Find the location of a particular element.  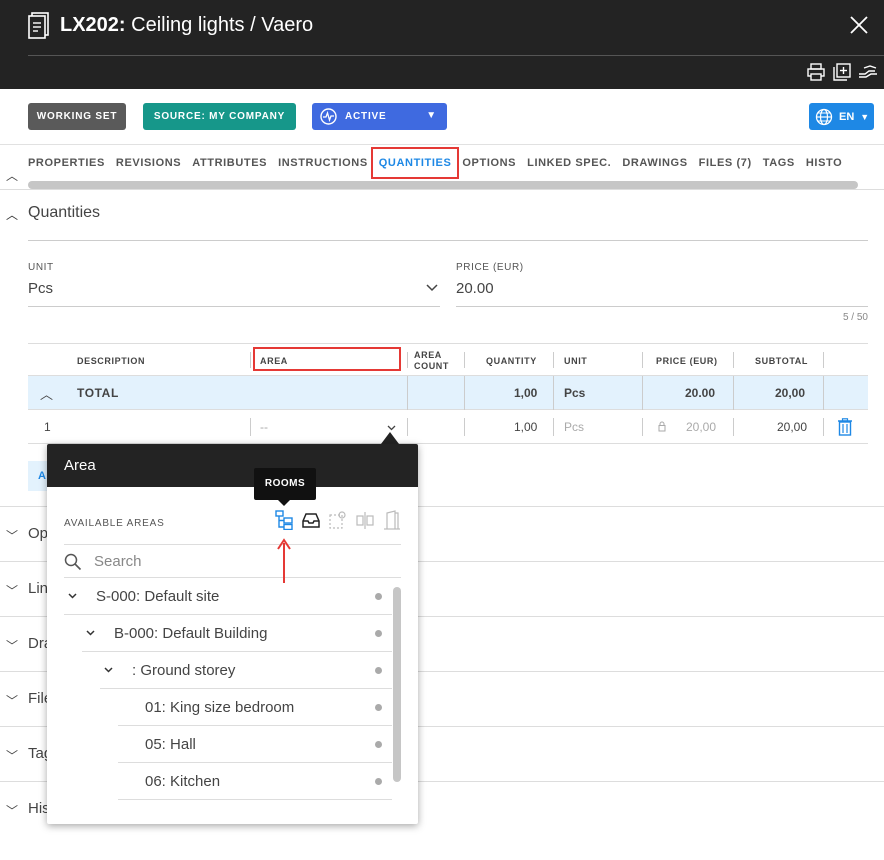

zone-view-button is located at coordinates (338, 520).